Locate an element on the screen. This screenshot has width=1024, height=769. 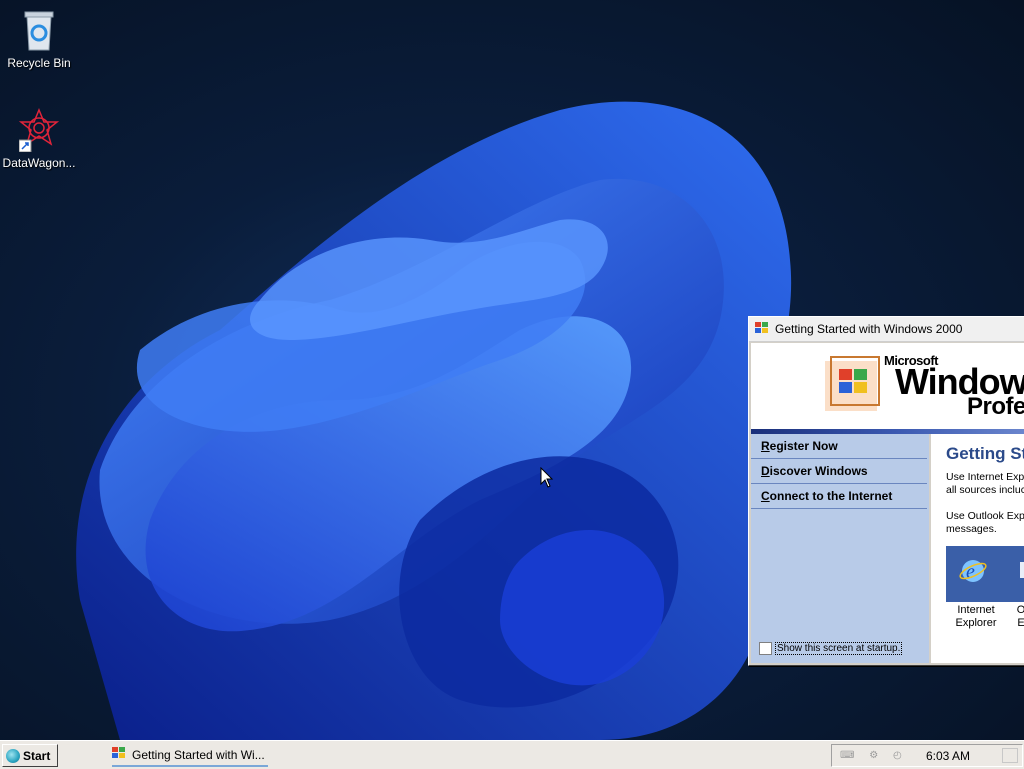
window-title-bar: Getting Started with Windows 2000 is located at coordinates (886, 329).